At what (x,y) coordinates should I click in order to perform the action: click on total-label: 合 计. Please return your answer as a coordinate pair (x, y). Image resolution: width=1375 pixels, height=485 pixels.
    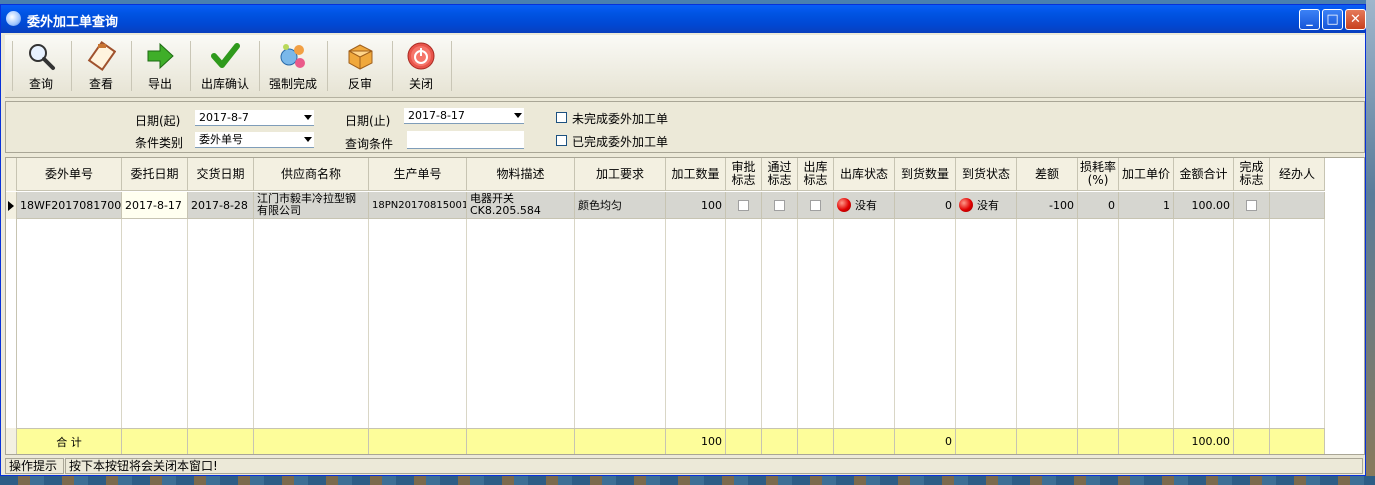
    Looking at the image, I should click on (69, 441).